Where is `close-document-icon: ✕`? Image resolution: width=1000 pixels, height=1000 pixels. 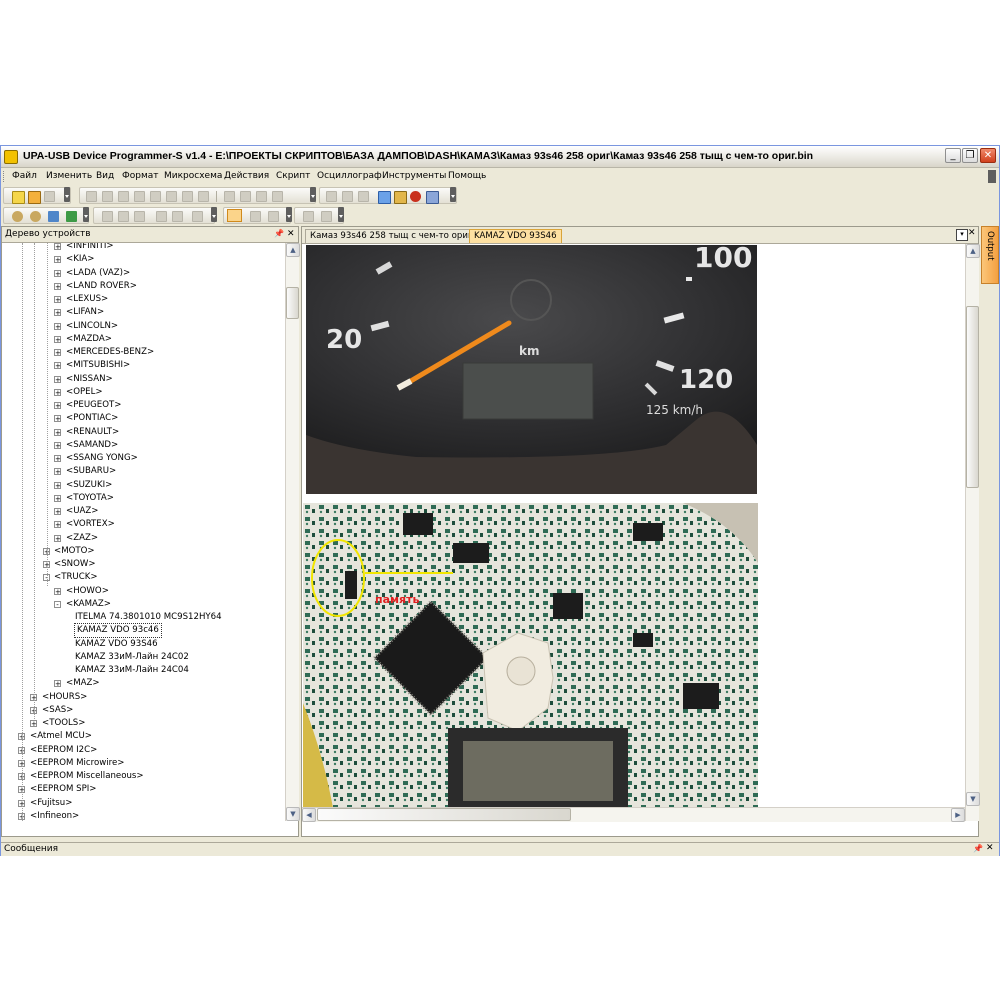 close-document-icon: ✕ is located at coordinates (972, 233).